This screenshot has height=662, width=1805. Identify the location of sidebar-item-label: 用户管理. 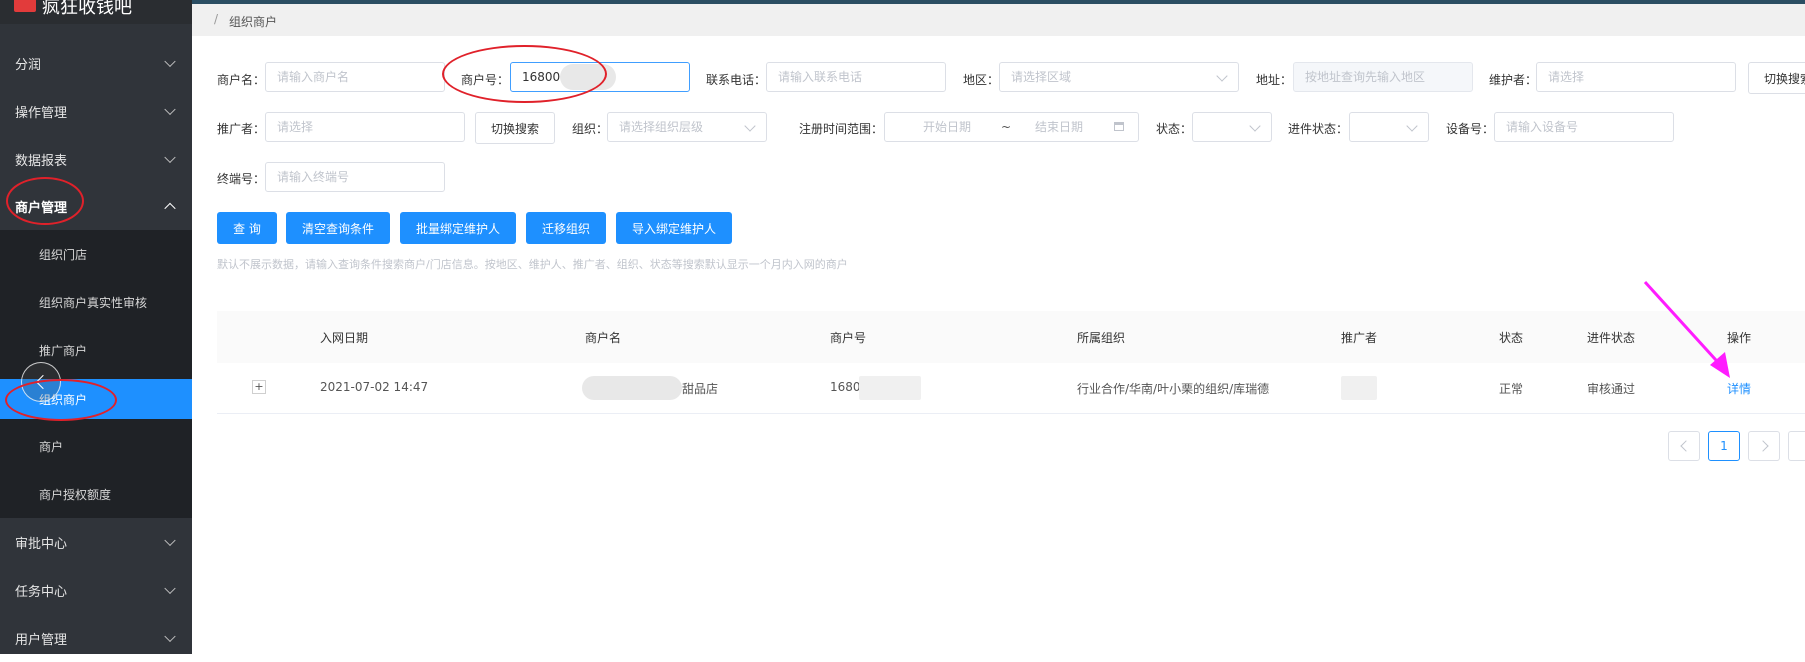
(41, 640).